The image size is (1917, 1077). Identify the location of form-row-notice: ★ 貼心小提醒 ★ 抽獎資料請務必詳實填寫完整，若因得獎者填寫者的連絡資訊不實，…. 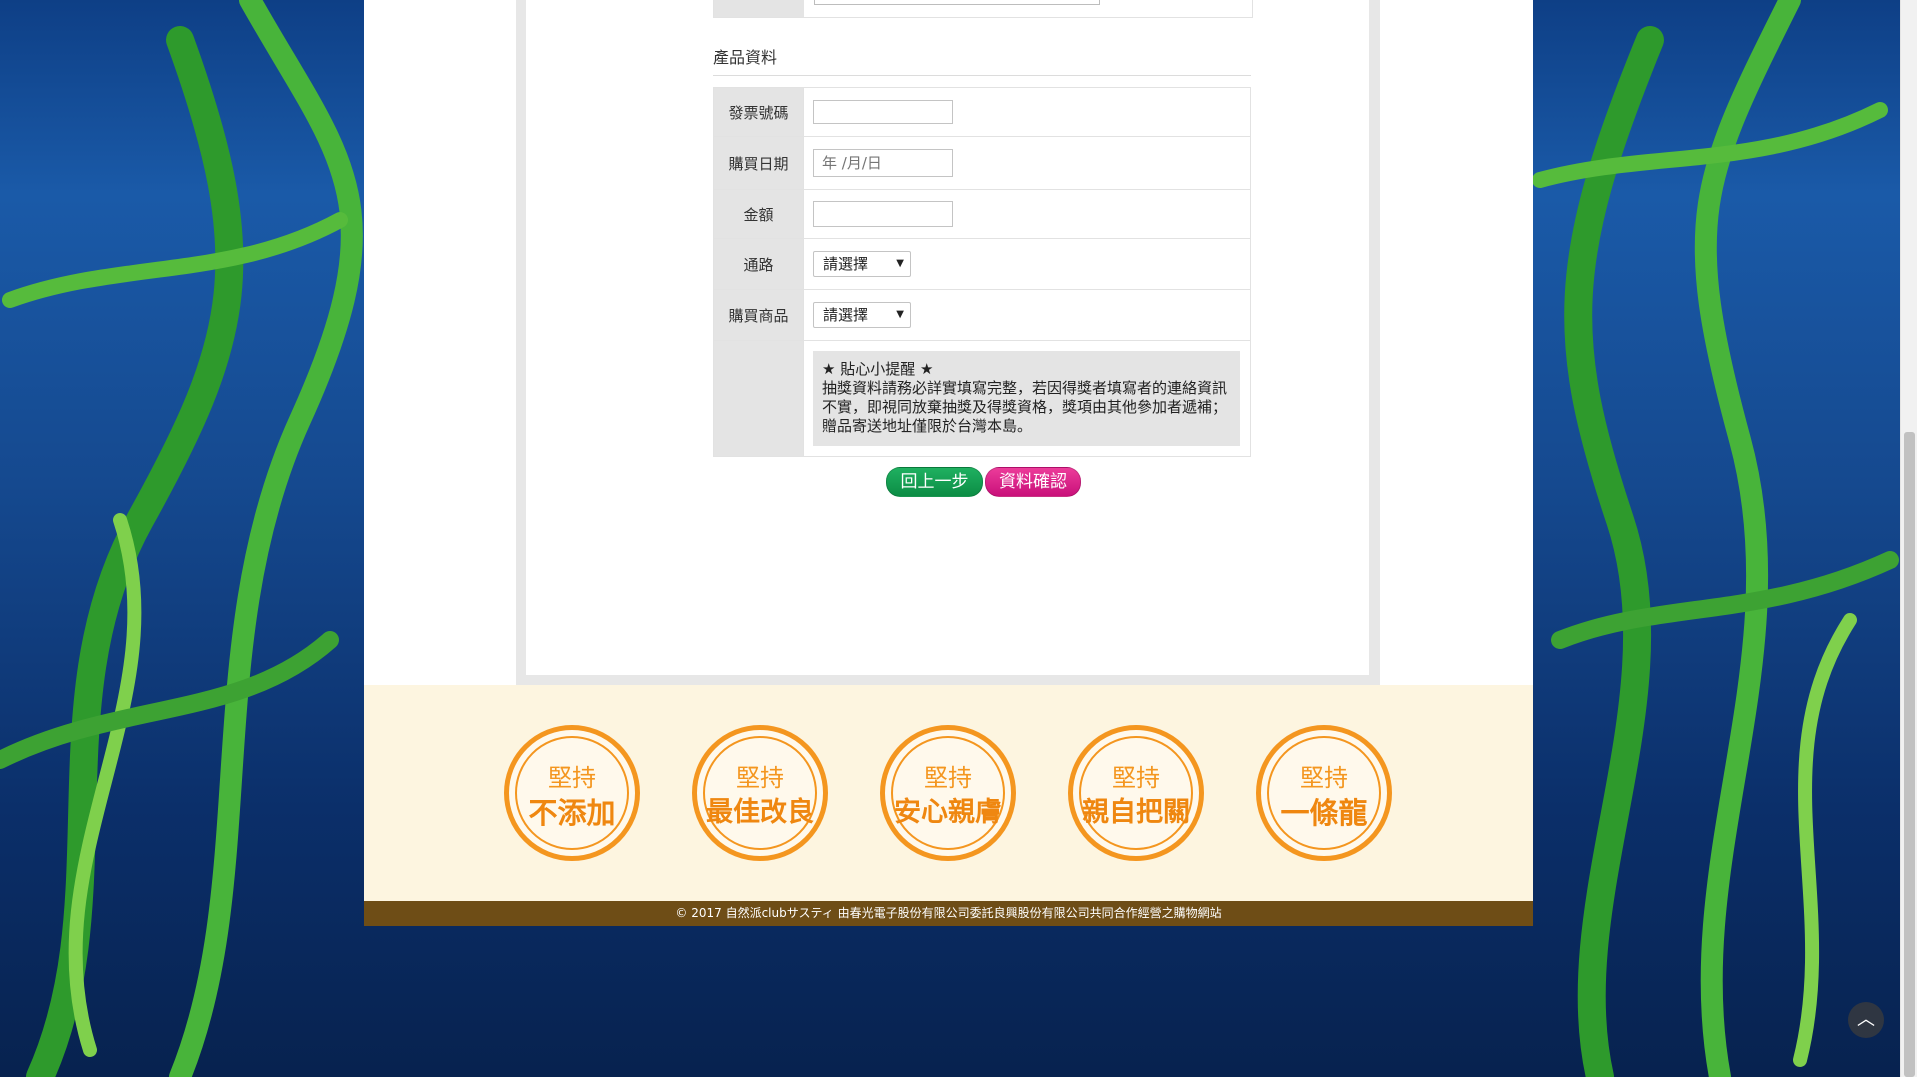
(982, 398).